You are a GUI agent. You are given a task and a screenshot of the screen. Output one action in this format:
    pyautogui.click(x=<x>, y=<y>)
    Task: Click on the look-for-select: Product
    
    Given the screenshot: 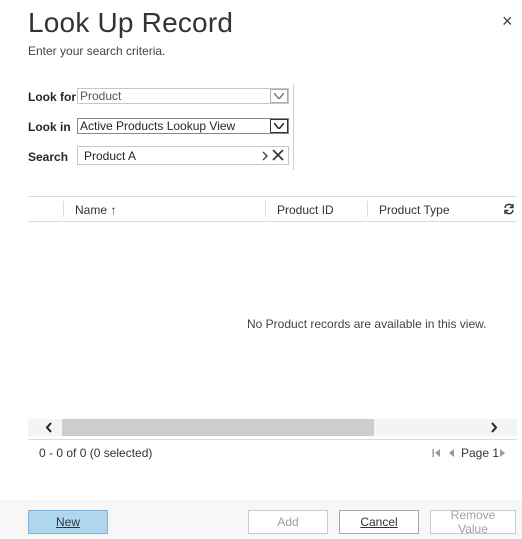 What is the action you would take?
    pyautogui.click(x=183, y=96)
    